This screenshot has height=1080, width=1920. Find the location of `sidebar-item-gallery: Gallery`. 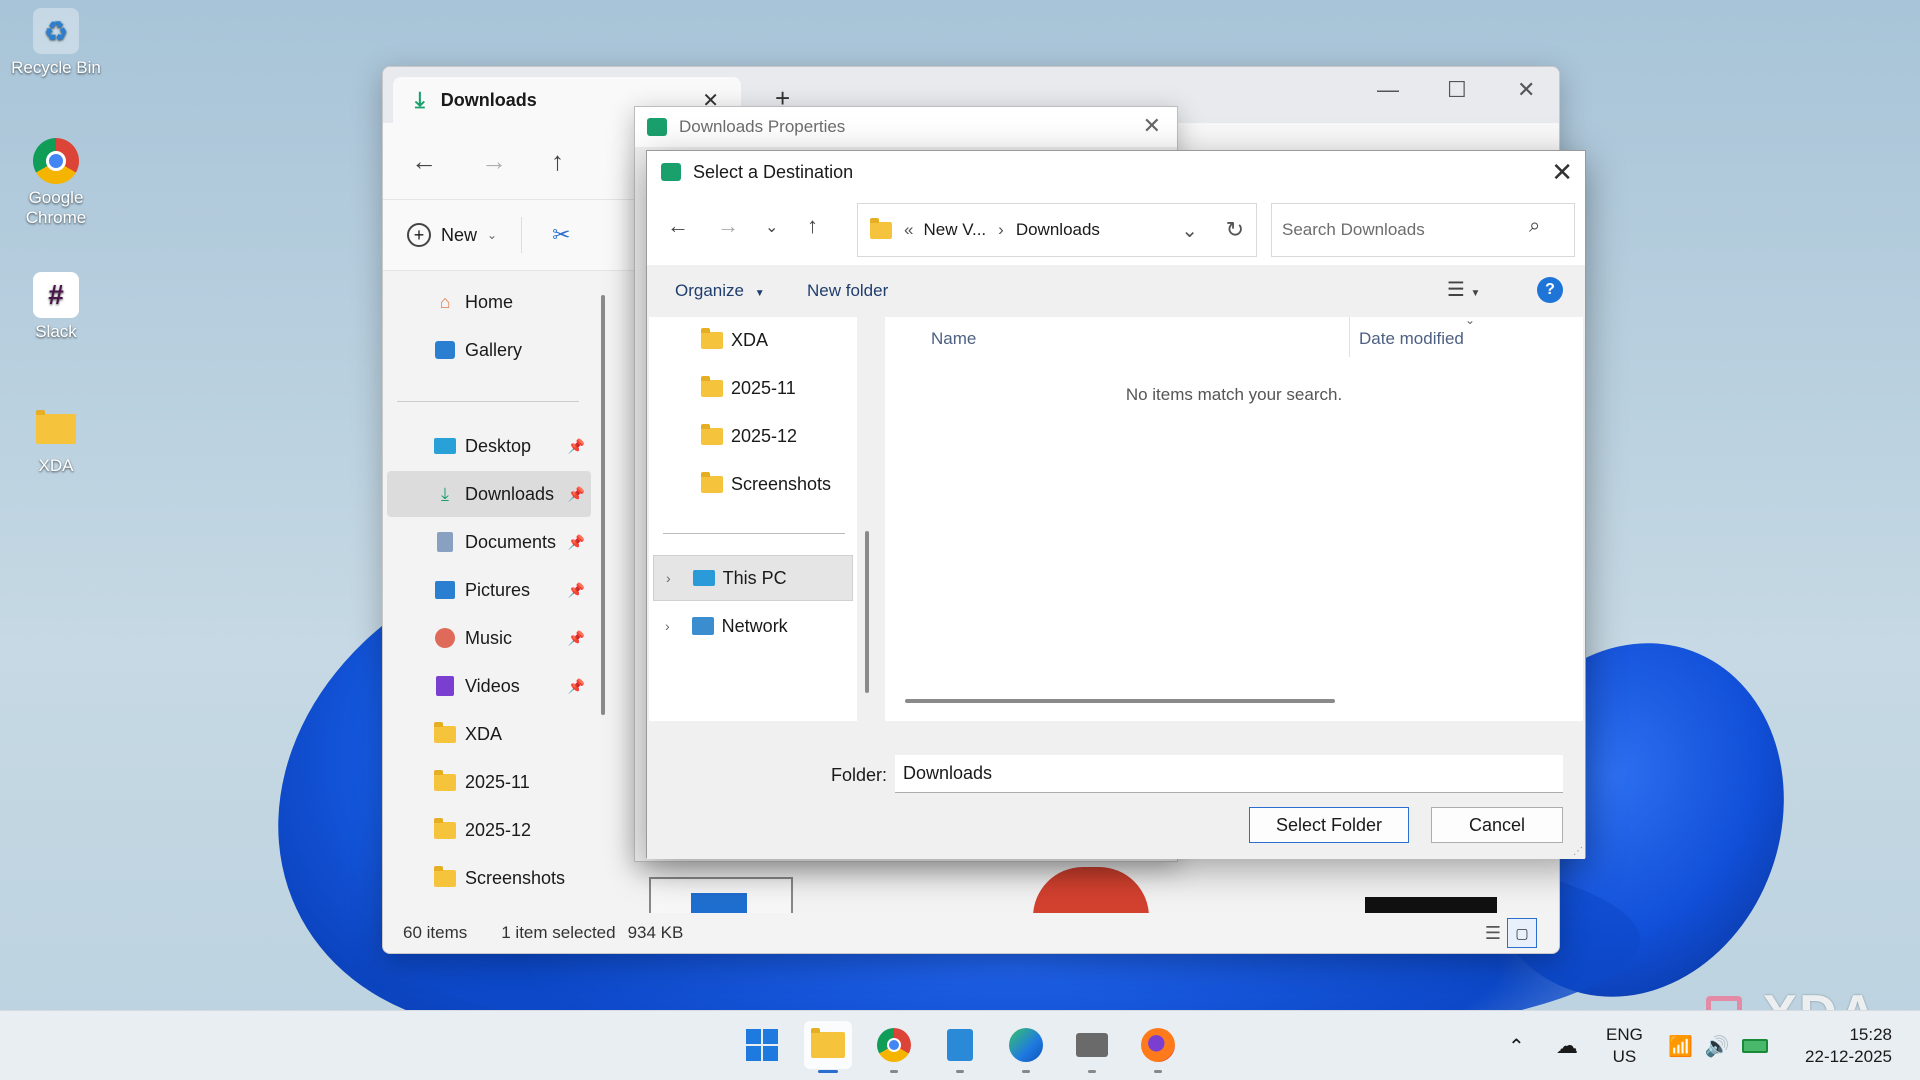

sidebar-item-gallery: Gallery is located at coordinates (489, 350).